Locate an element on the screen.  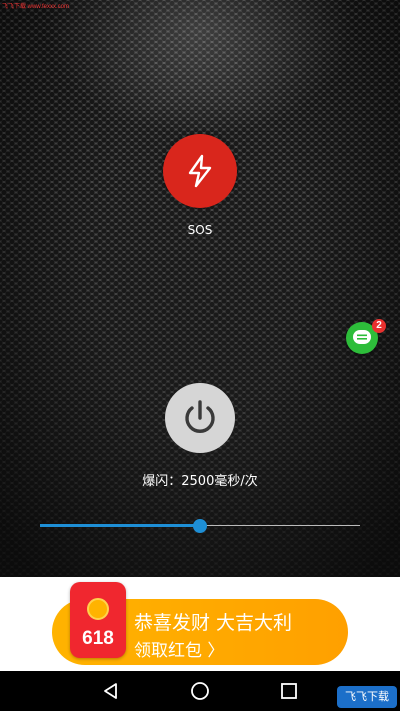
sos-button is located at coordinates (200, 171).